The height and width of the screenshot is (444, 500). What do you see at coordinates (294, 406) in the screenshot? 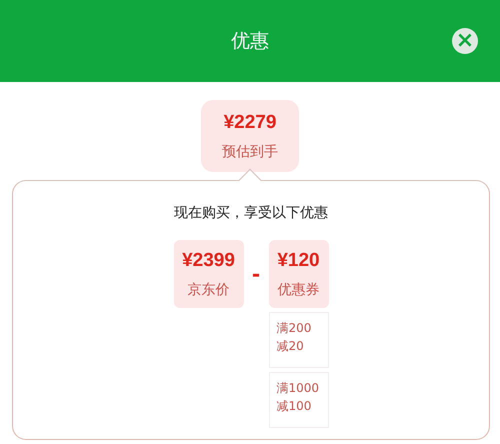
I see `rule-line: 减100` at bounding box center [294, 406].